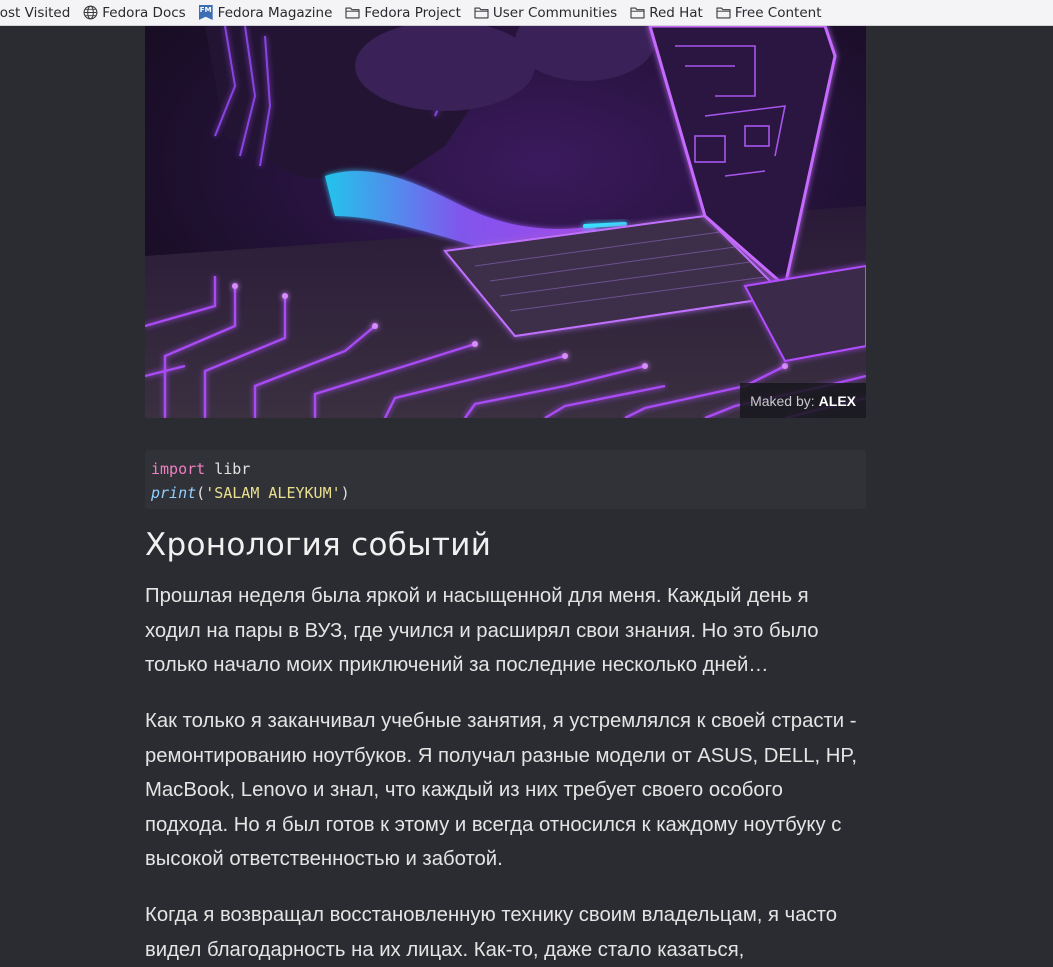  What do you see at coordinates (144, 12) in the screenshot?
I see `bookmark-label: Fedora Docs` at bounding box center [144, 12].